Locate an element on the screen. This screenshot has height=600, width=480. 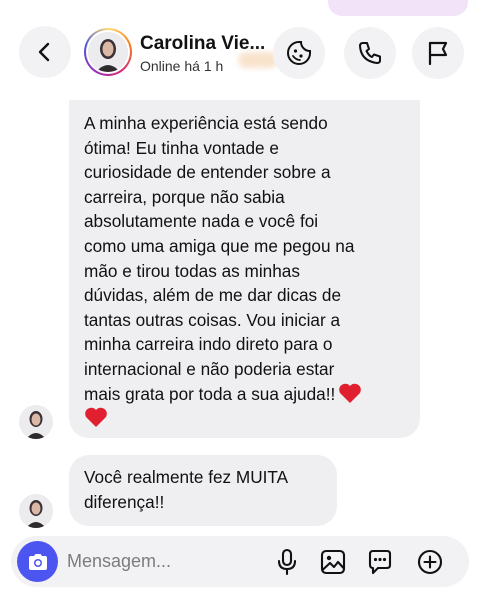
message-line: como uma amiga que me pegou na is located at coordinates (219, 245).